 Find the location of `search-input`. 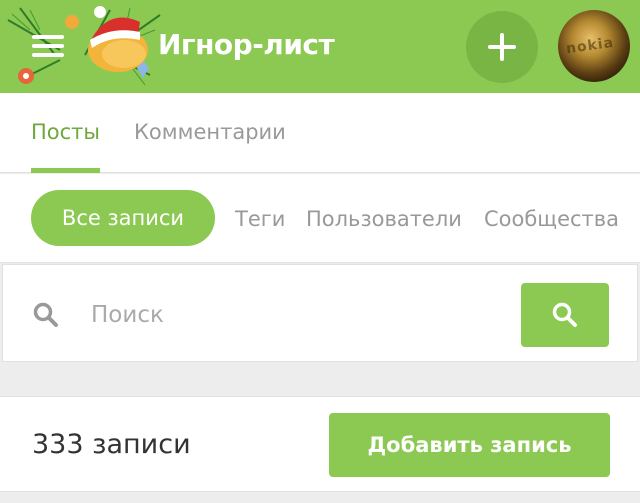

search-input is located at coordinates (291, 315).